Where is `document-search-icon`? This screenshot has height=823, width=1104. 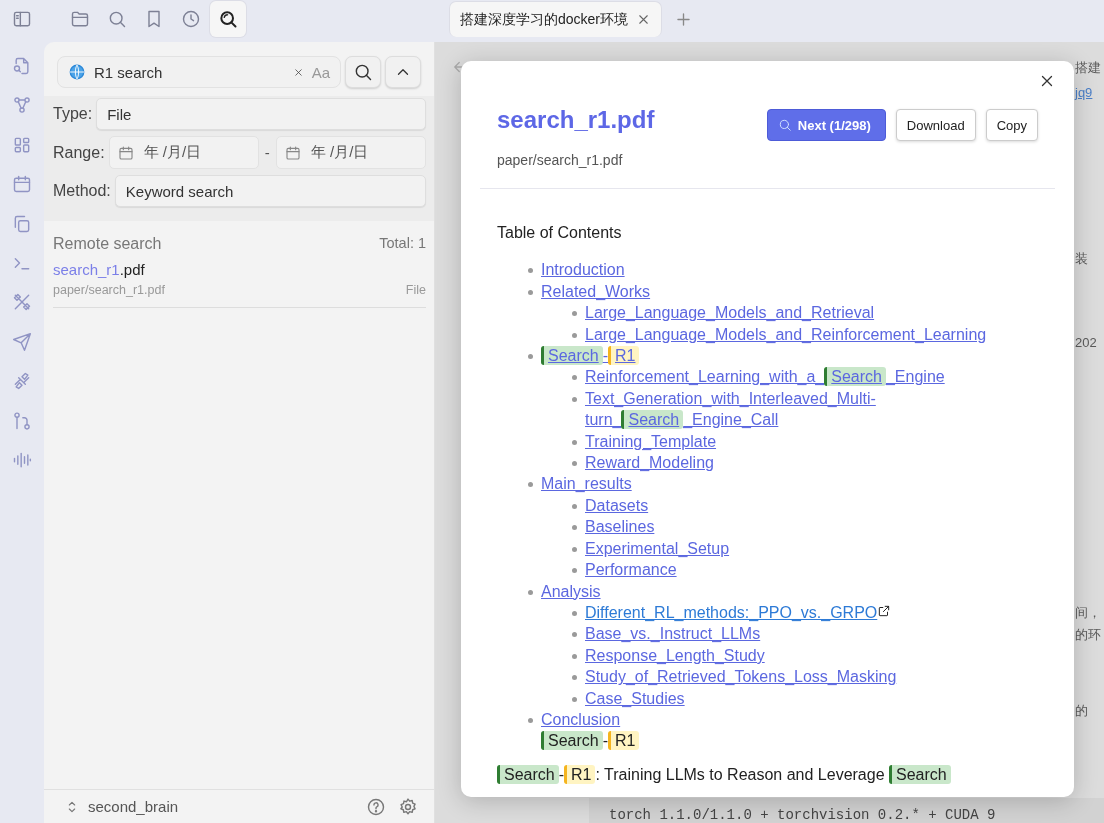 document-search-icon is located at coordinates (22, 66).